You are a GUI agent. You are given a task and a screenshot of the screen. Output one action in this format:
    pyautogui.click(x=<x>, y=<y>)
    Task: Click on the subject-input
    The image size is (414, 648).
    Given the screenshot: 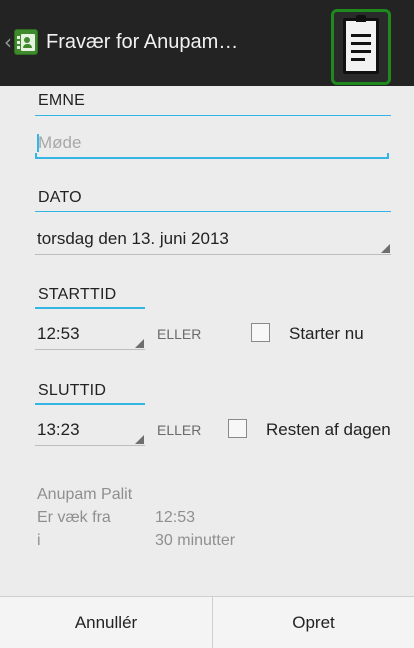 What is the action you would take?
    pyautogui.click(x=212, y=143)
    